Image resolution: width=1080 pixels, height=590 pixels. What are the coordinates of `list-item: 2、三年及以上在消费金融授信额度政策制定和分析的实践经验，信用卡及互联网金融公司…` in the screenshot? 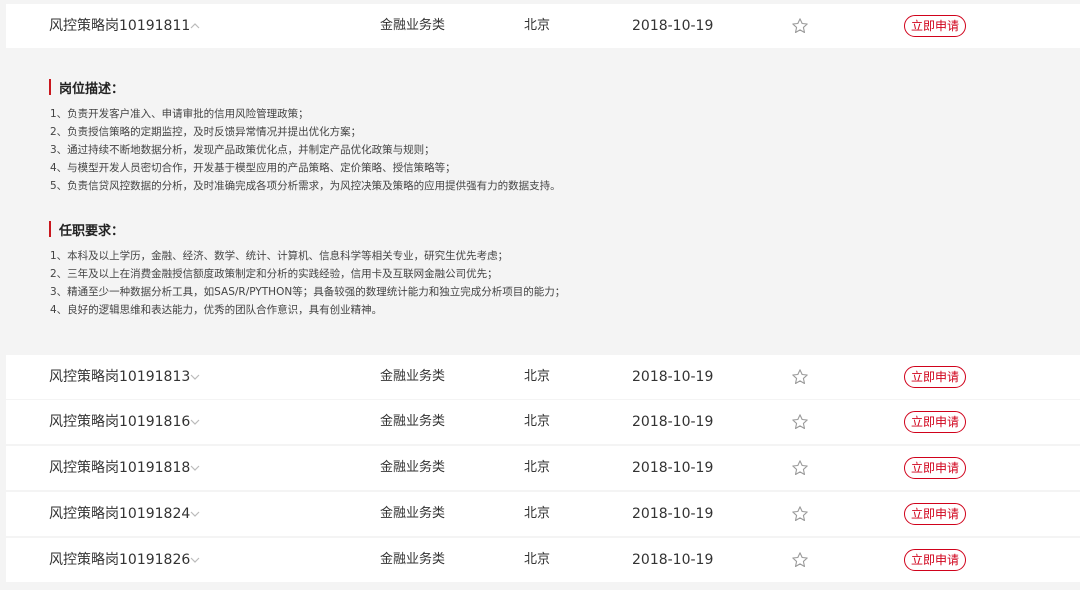 It's located at (274, 274).